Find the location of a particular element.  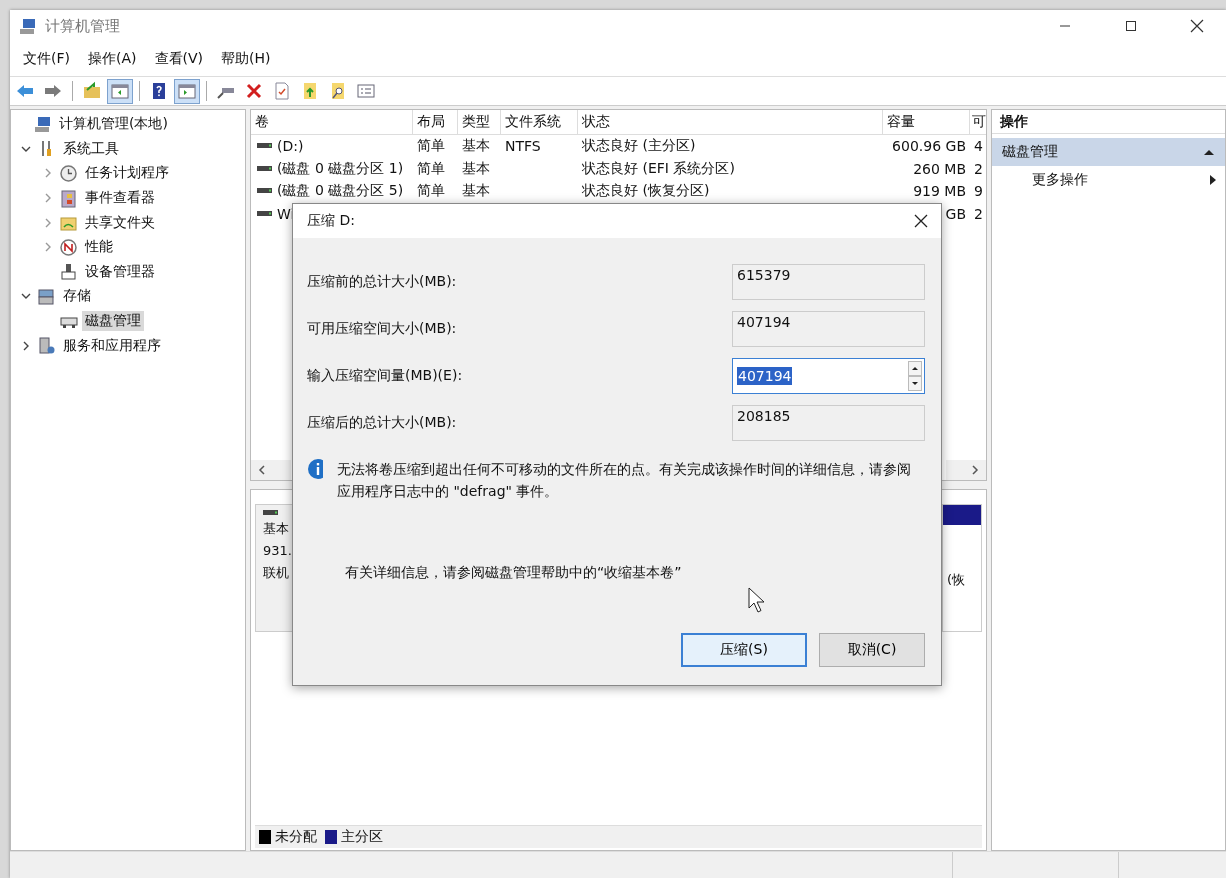

table-cell: (磁盘 0 磁盘分区 5) is located at coordinates (340, 191).